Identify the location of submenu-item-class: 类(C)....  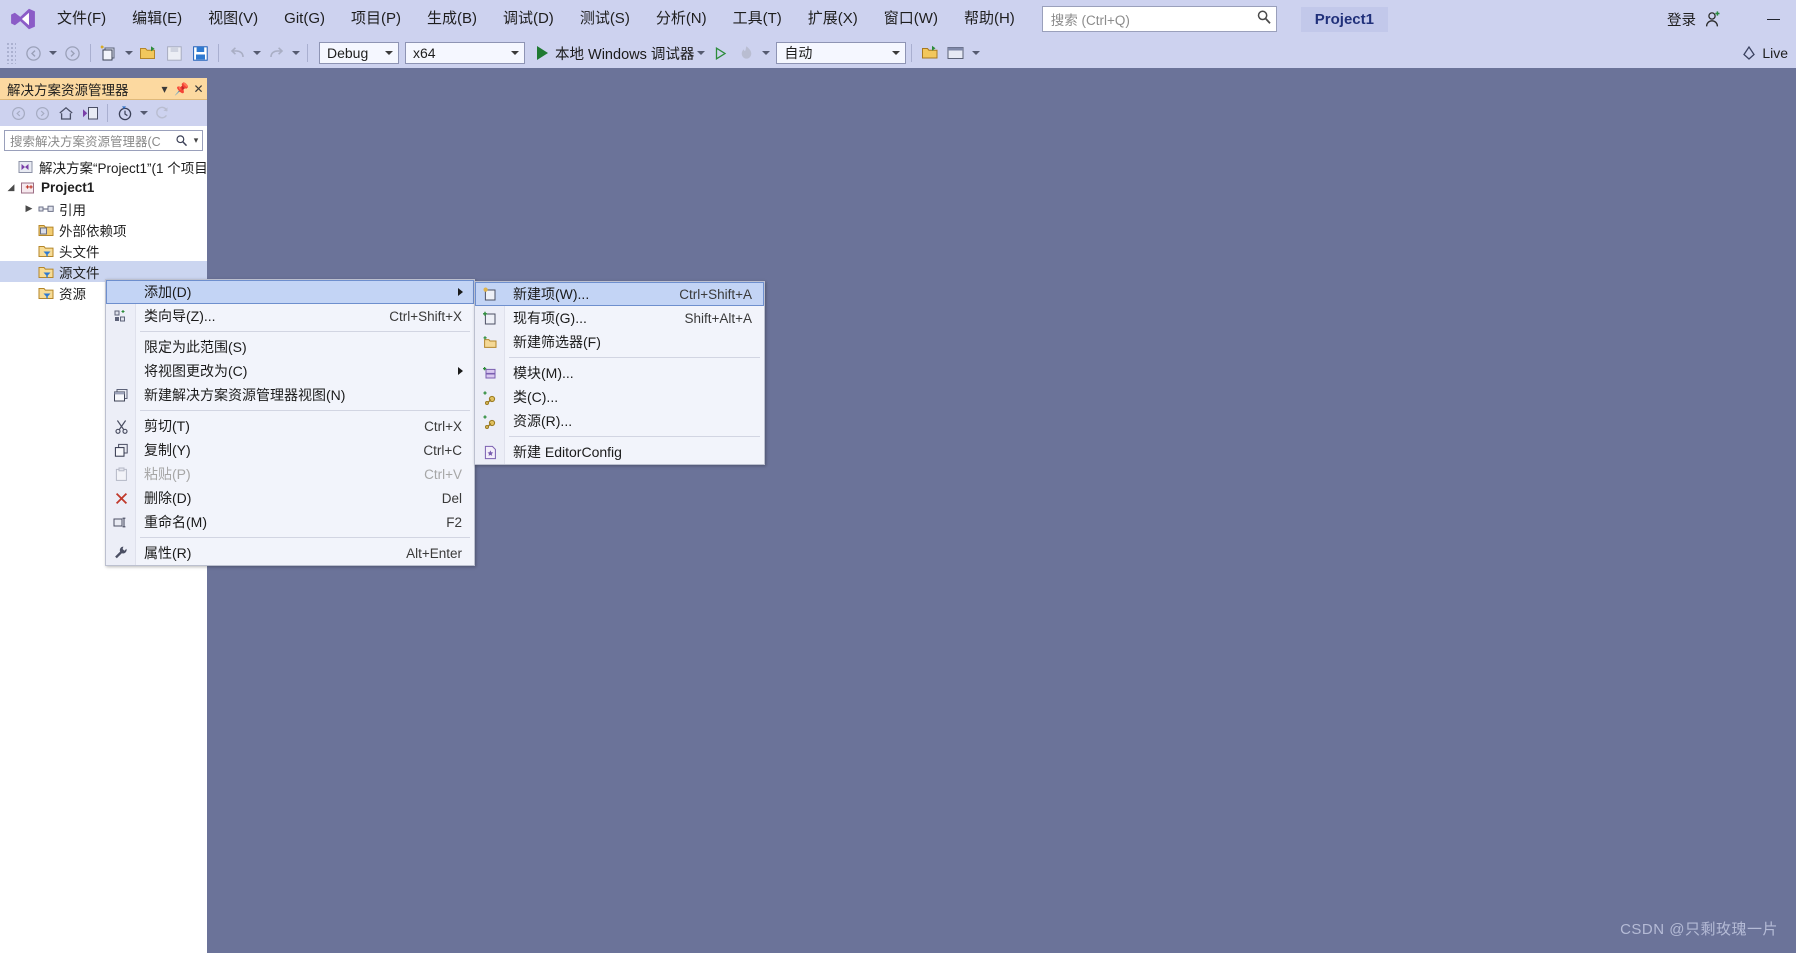
(619, 397).